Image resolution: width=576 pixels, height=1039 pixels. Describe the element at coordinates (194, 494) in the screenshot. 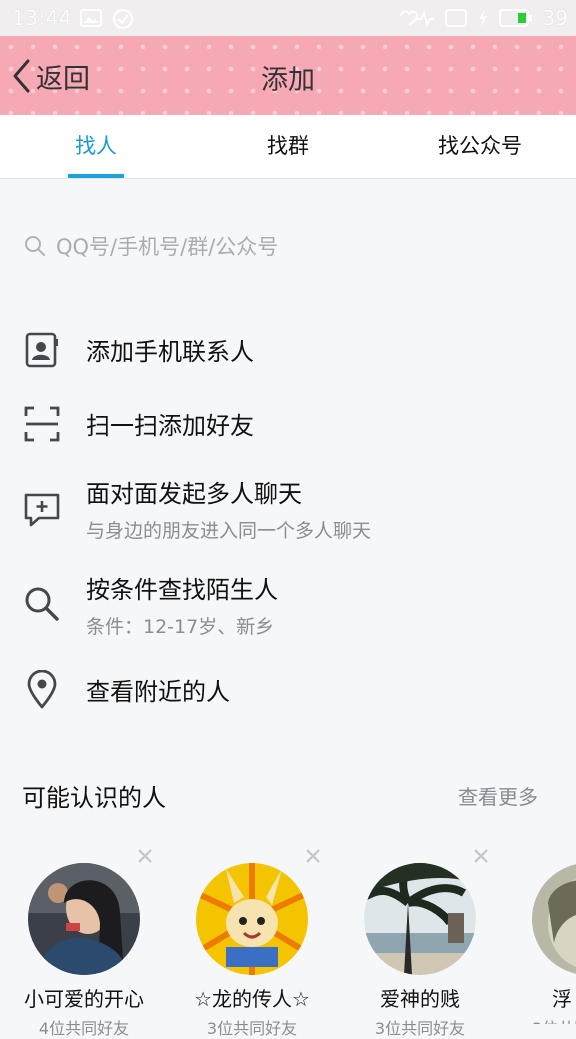

I see `option-title: 面对面发起多人聊天` at that location.